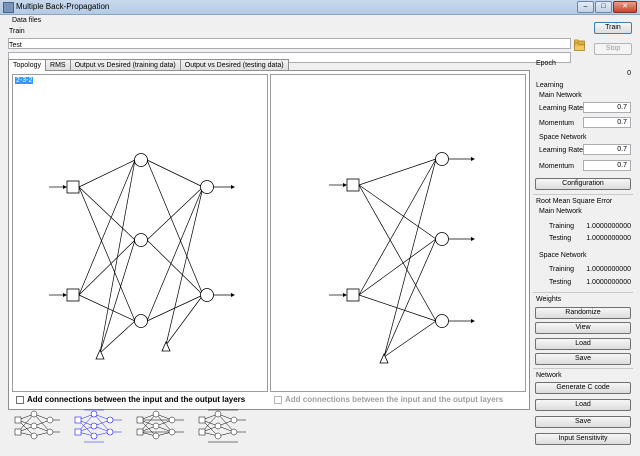  I want to click on rms-space-training-value: 1.0000000000, so click(608, 269).